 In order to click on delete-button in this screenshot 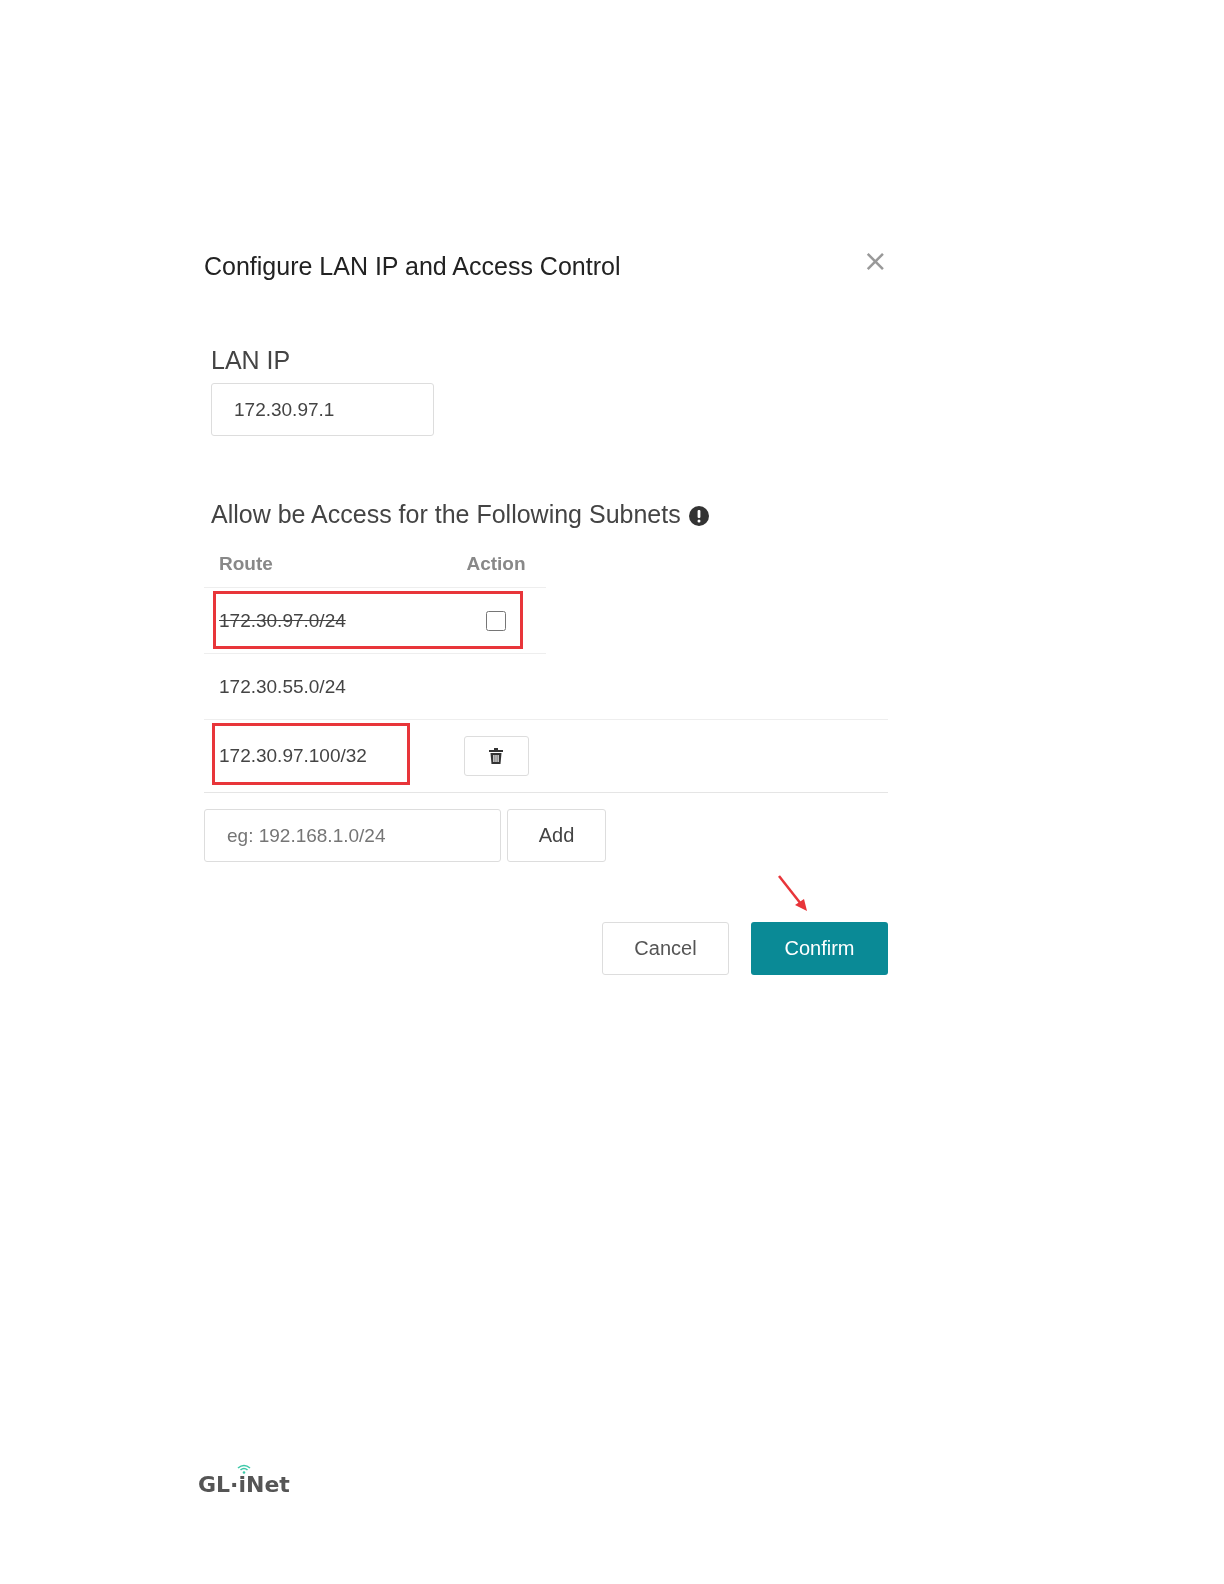, I will do `click(496, 756)`.